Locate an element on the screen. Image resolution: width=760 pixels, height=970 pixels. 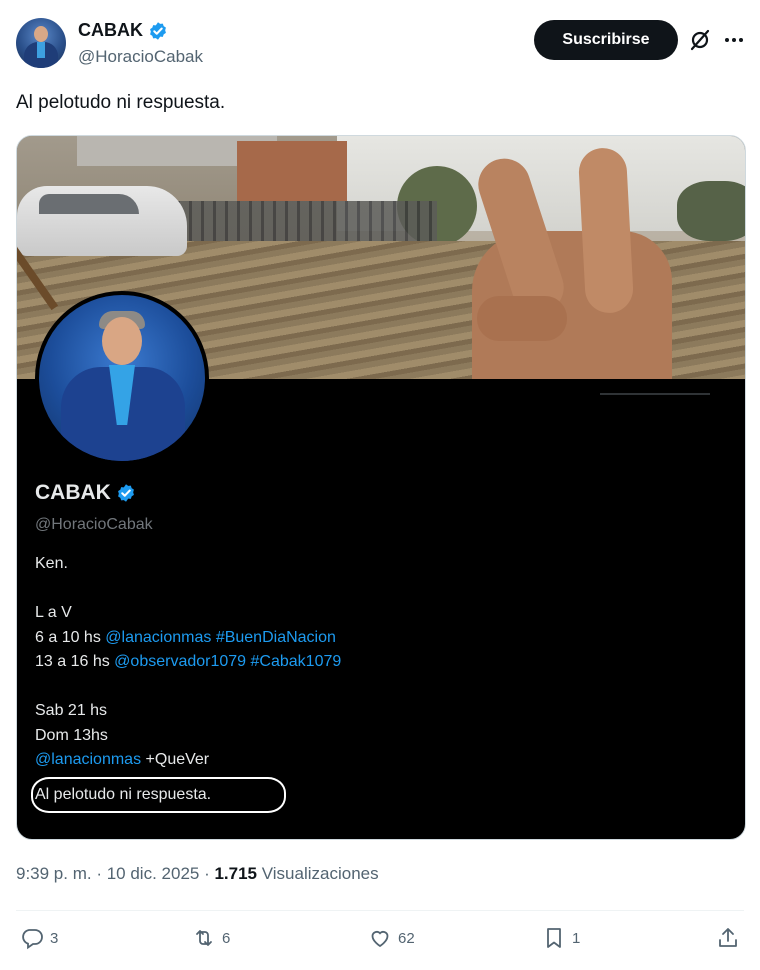
views-label: Visualizaciones is located at coordinates (320, 873).